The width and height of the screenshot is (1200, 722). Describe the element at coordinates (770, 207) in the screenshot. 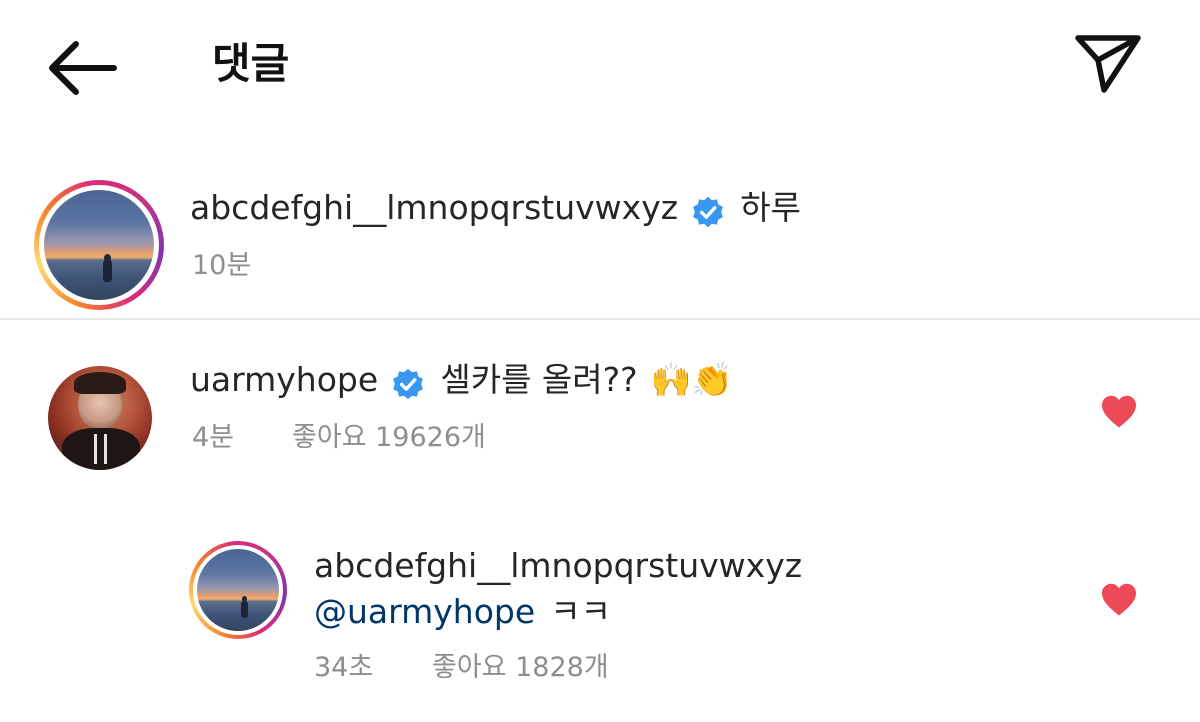

I see `caption-text: 하루` at that location.